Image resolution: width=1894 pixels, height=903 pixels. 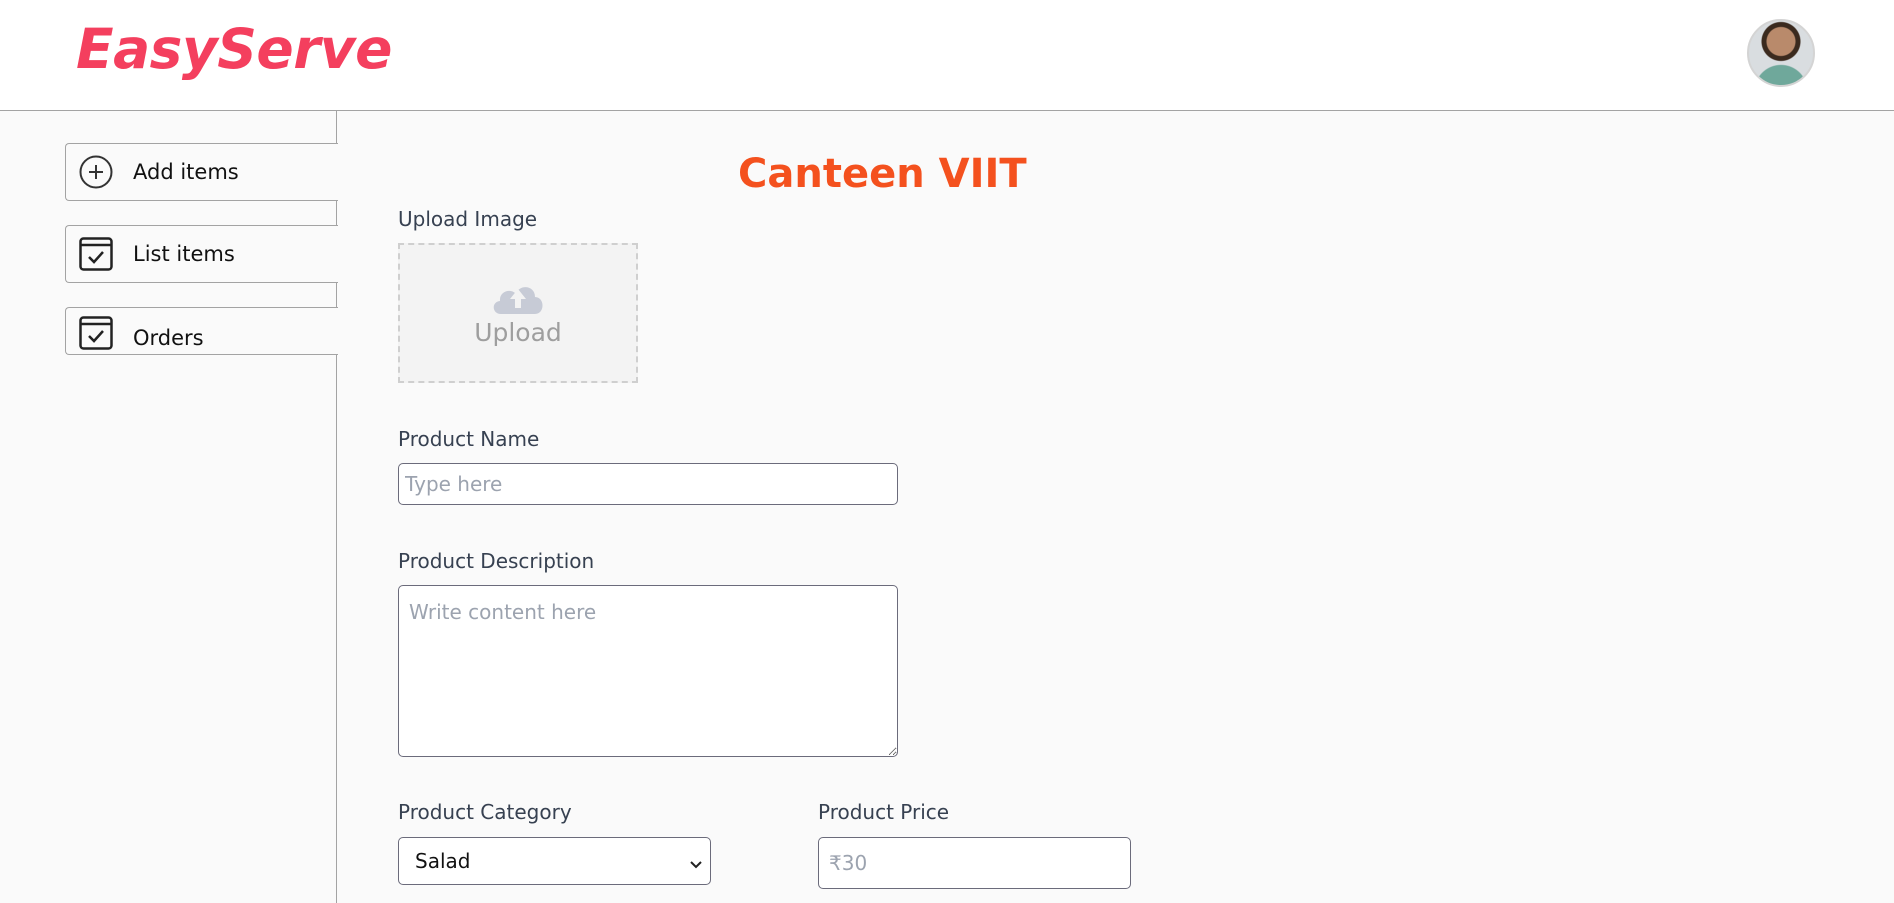 I want to click on sidebar-item-label: Add items, so click(x=186, y=172).